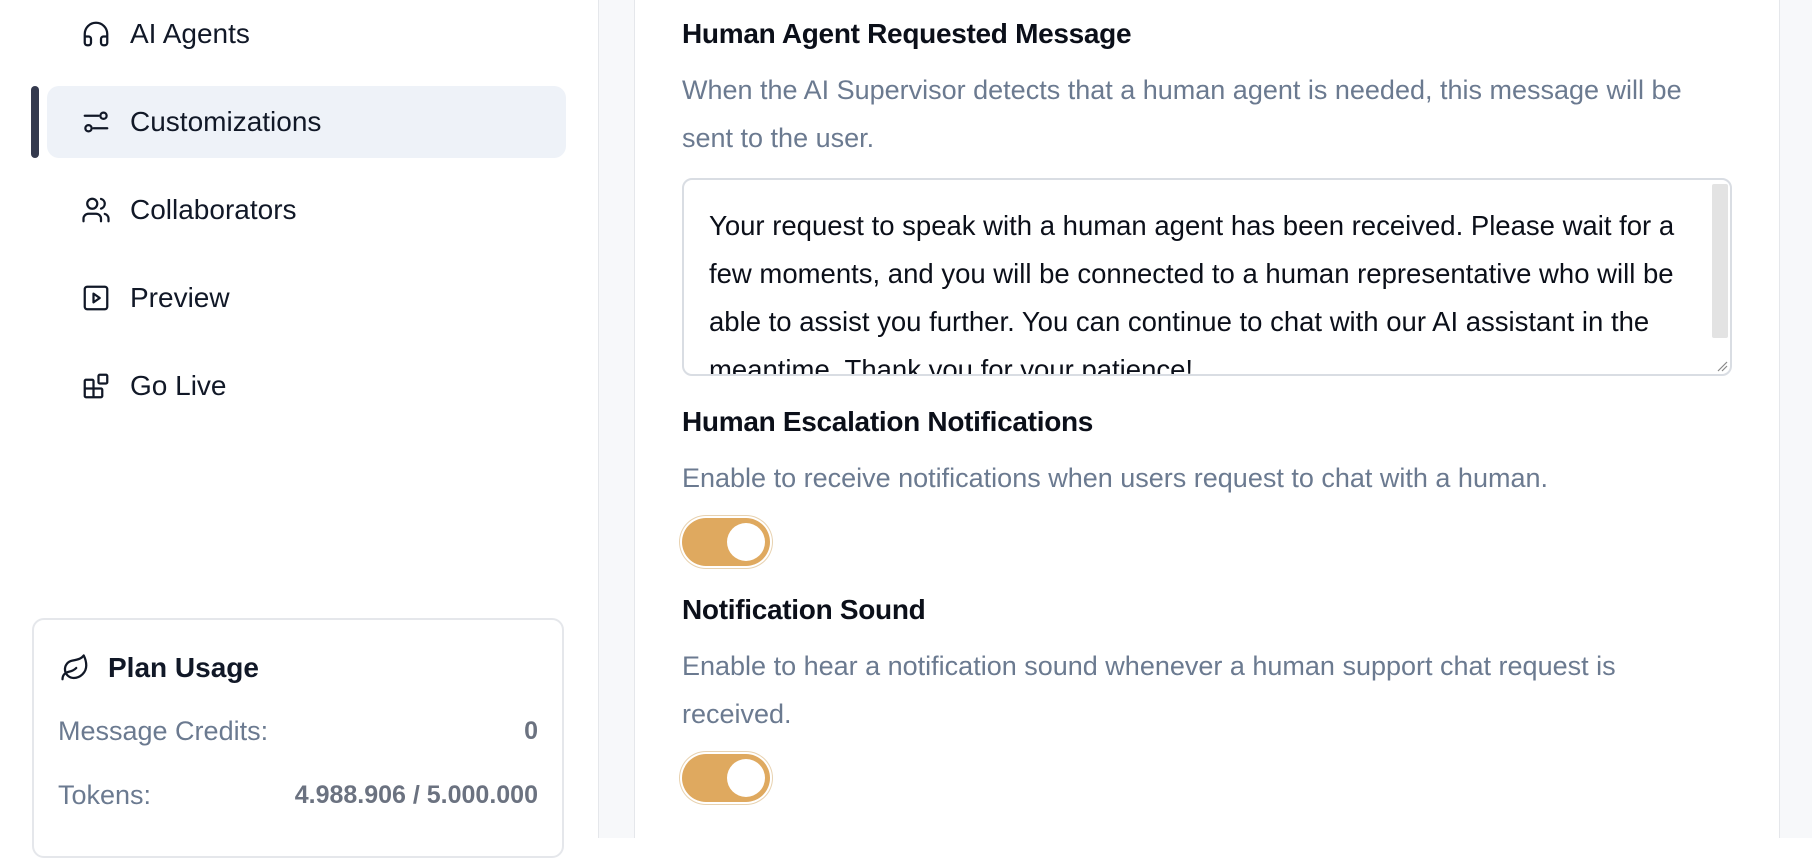 This screenshot has width=1812, height=858. I want to click on sidebar-item-customizations: Customizations, so click(306, 122).